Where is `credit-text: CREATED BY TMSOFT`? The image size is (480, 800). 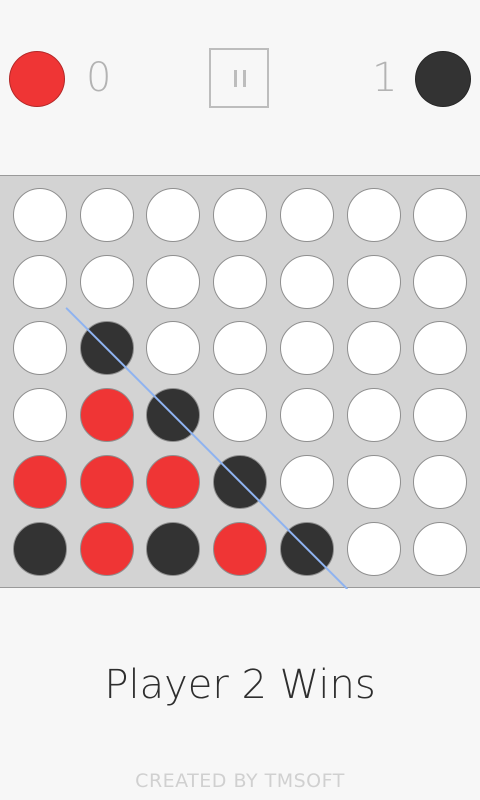
credit-text: CREATED BY TMSOFT is located at coordinates (240, 781).